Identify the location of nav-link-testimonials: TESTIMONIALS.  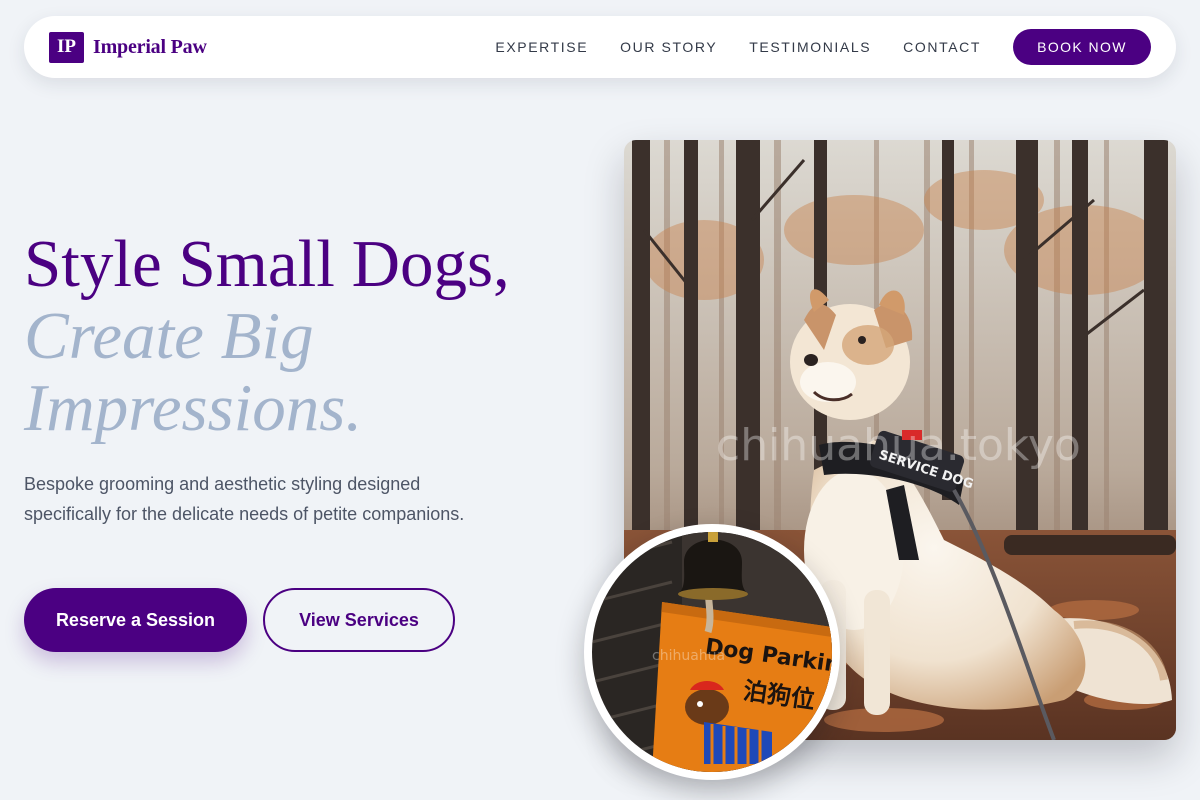
(810, 47).